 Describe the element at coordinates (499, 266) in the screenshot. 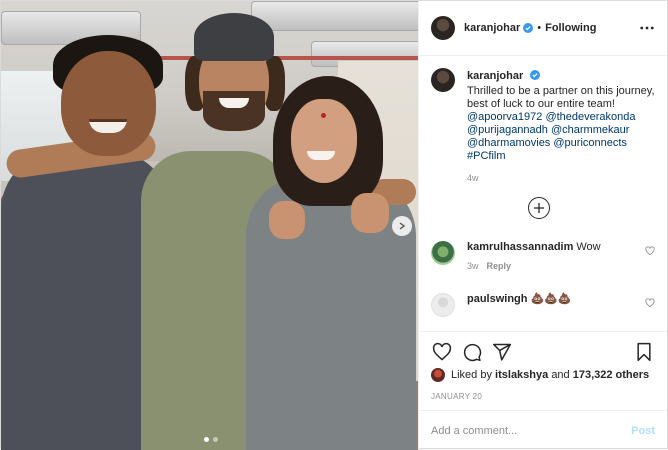

I see `reply-button: Reply` at that location.